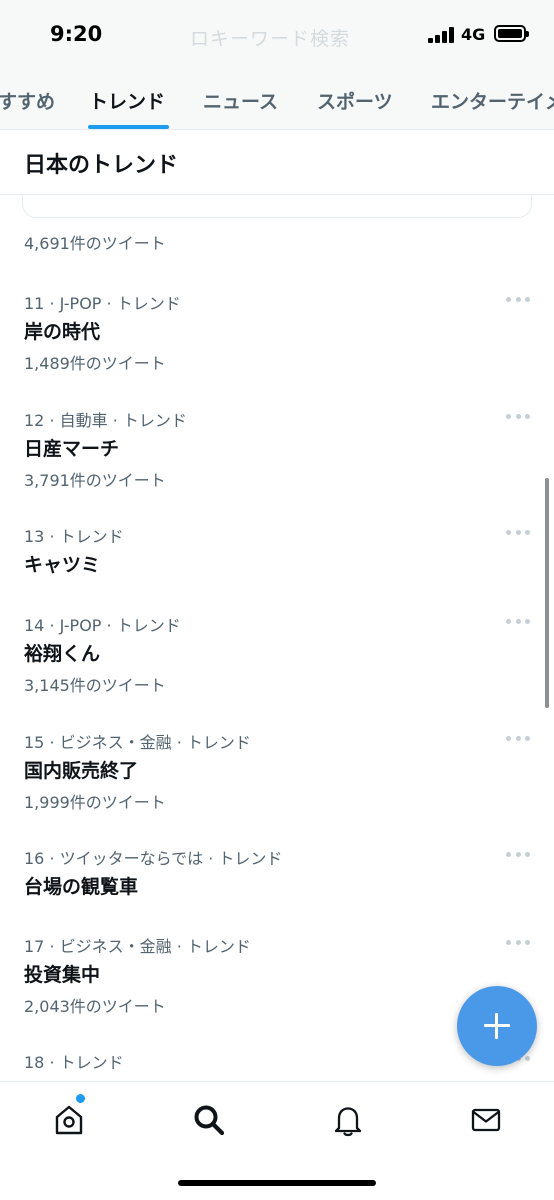  What do you see at coordinates (492, 100) in the screenshot?
I see `tab-entertainment: エンターテイメ` at bounding box center [492, 100].